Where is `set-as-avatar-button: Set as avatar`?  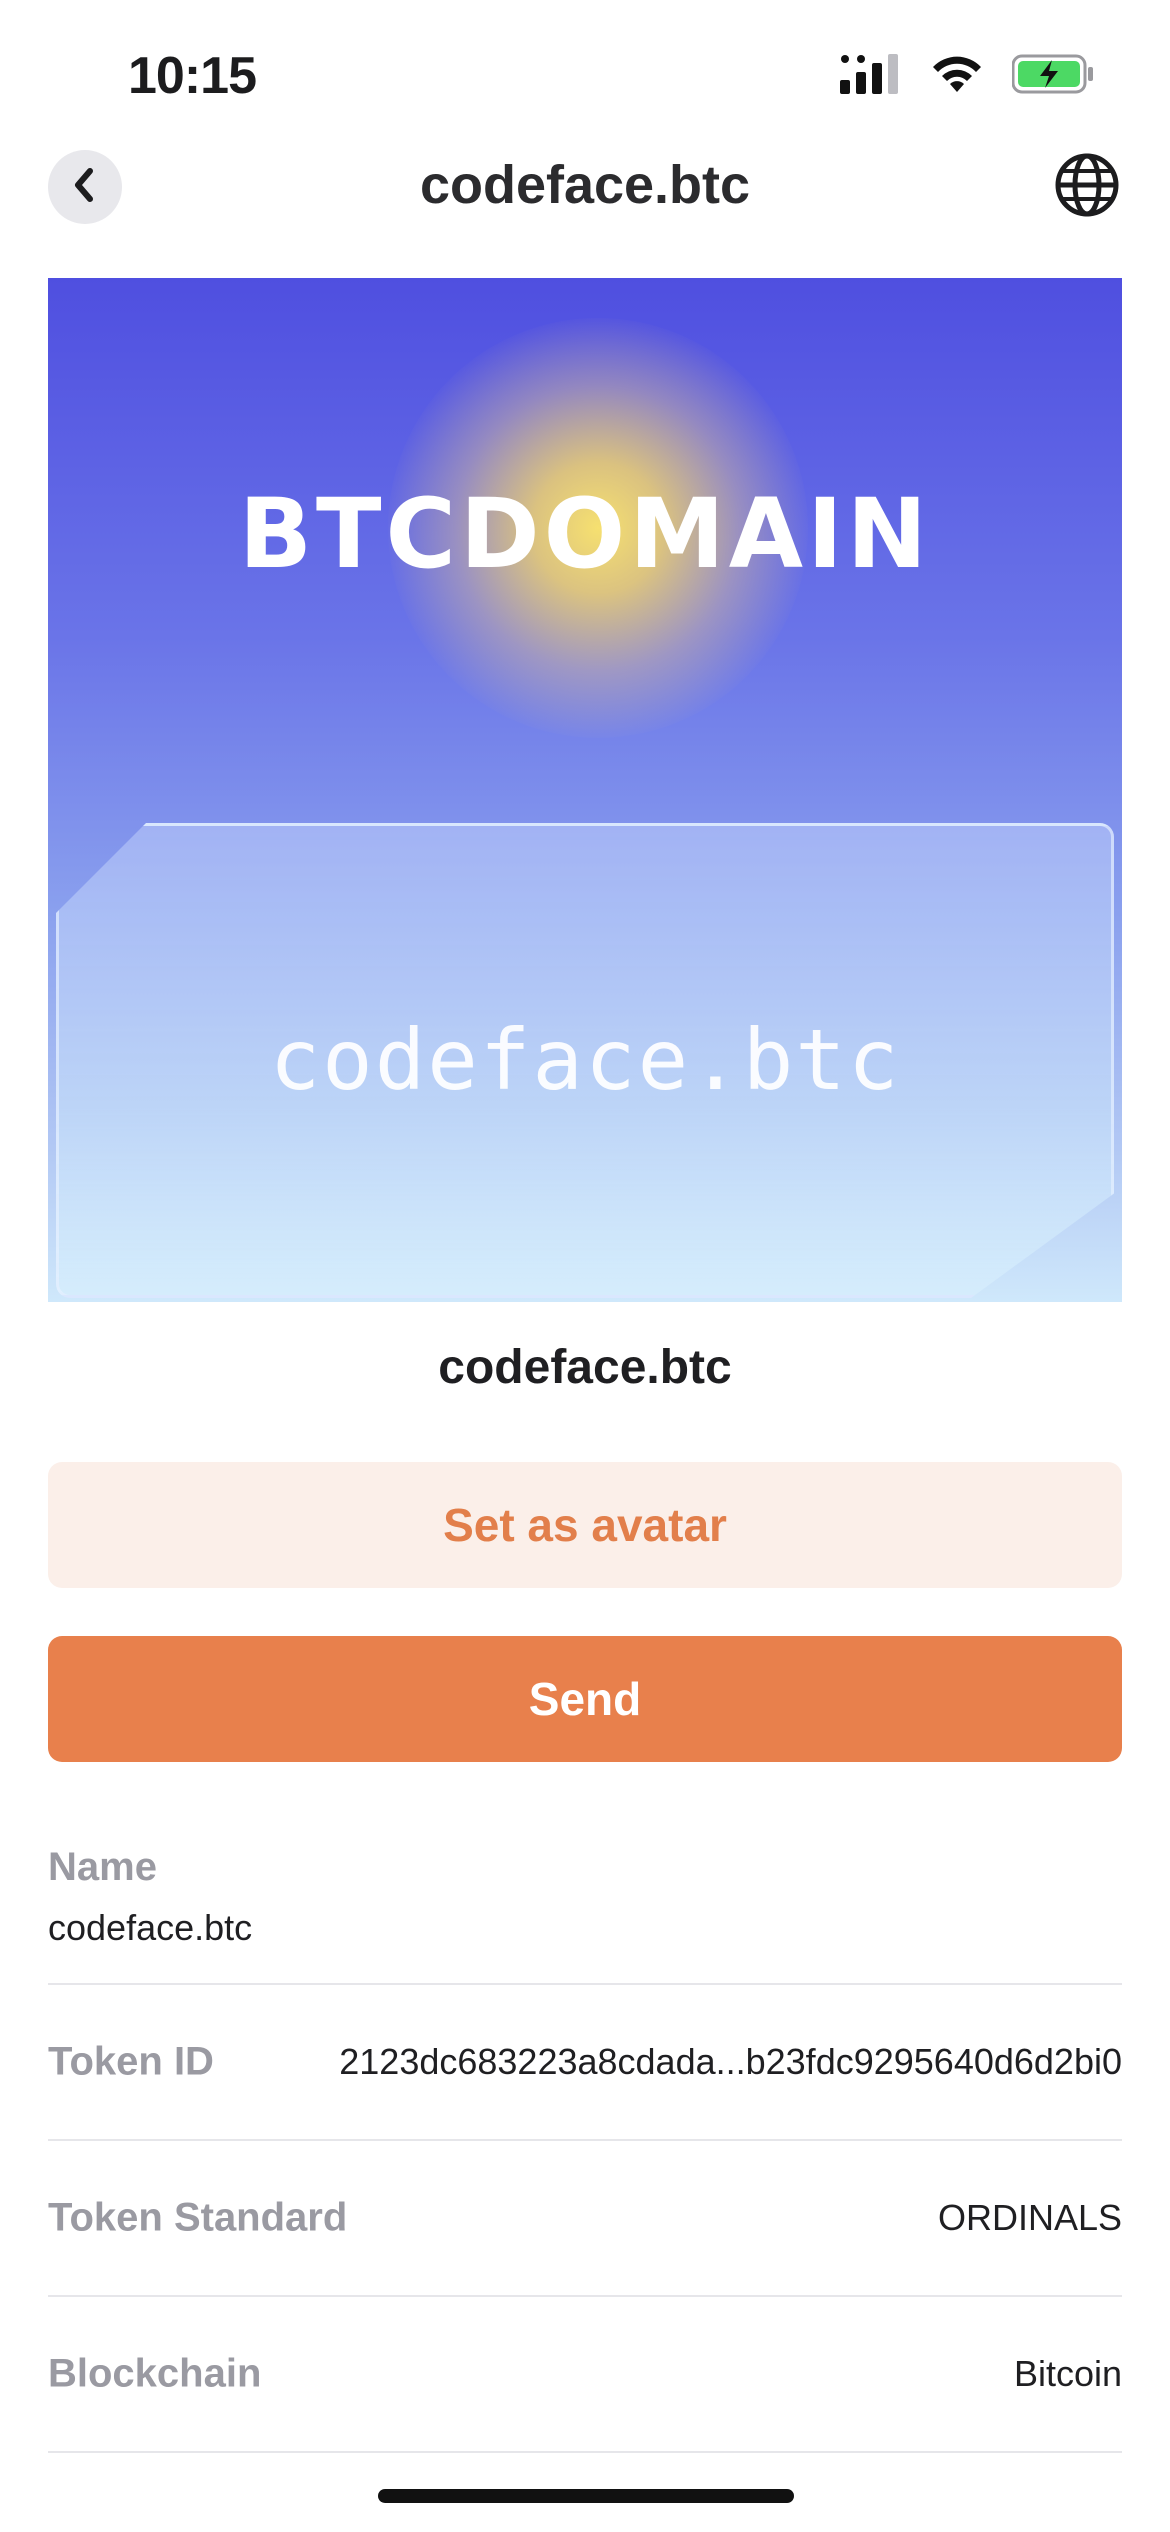
set-as-avatar-button: Set as avatar is located at coordinates (585, 1525).